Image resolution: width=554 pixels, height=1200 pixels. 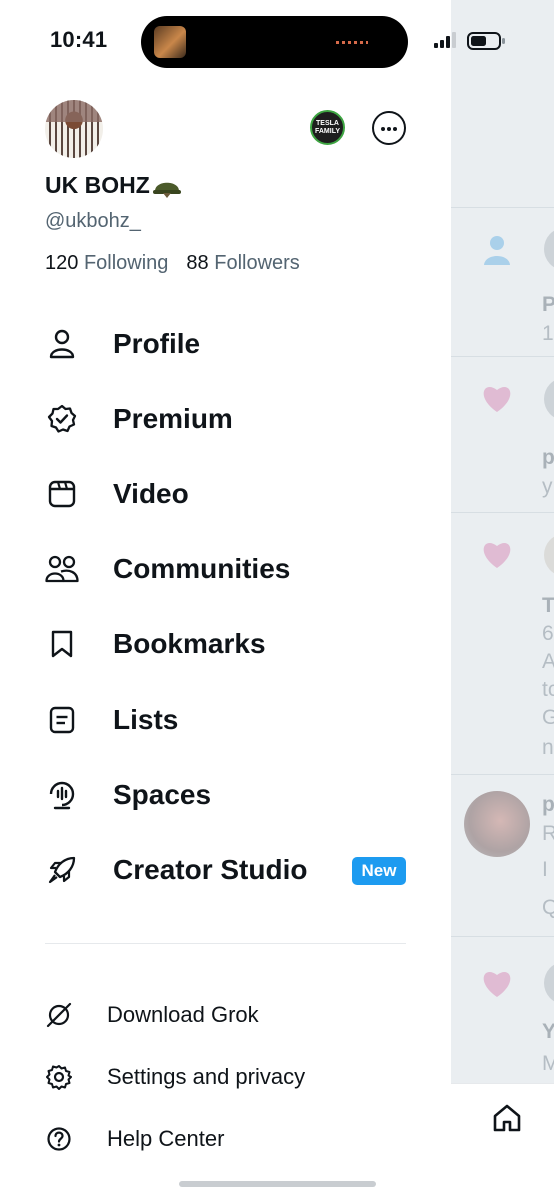 What do you see at coordinates (62, 870) in the screenshot?
I see `rocket-icon` at bounding box center [62, 870].